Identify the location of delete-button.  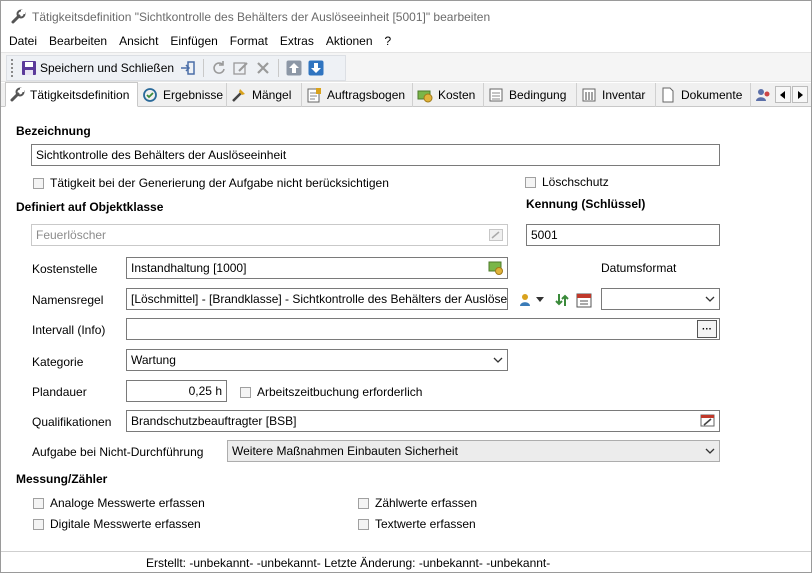
(263, 68).